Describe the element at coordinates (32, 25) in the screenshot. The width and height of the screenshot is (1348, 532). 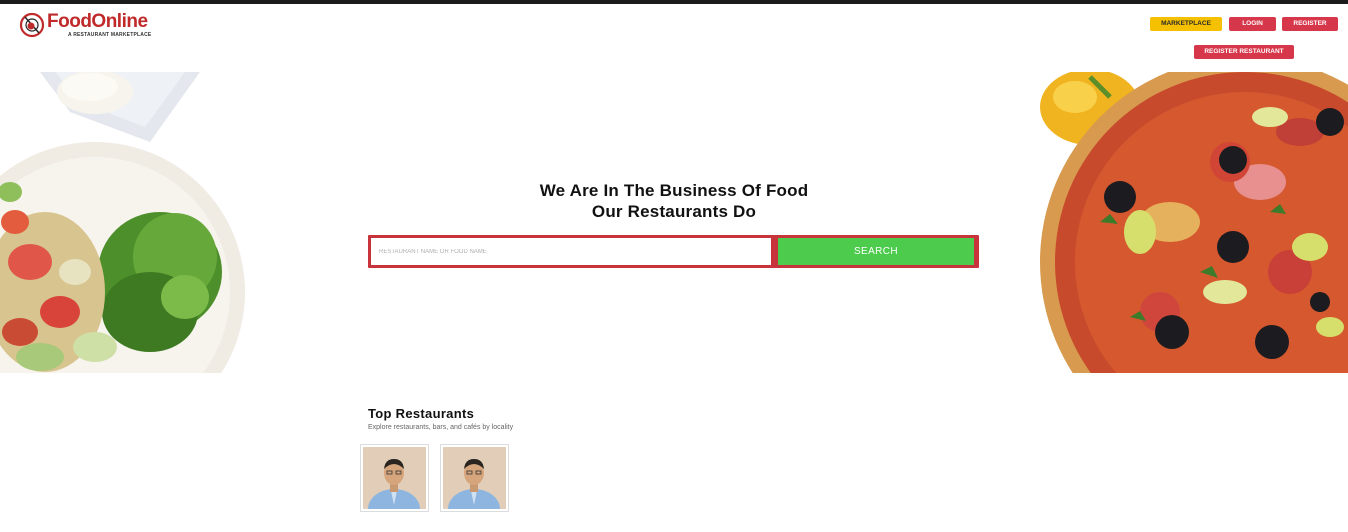
I see `logo-plate-icon` at that location.